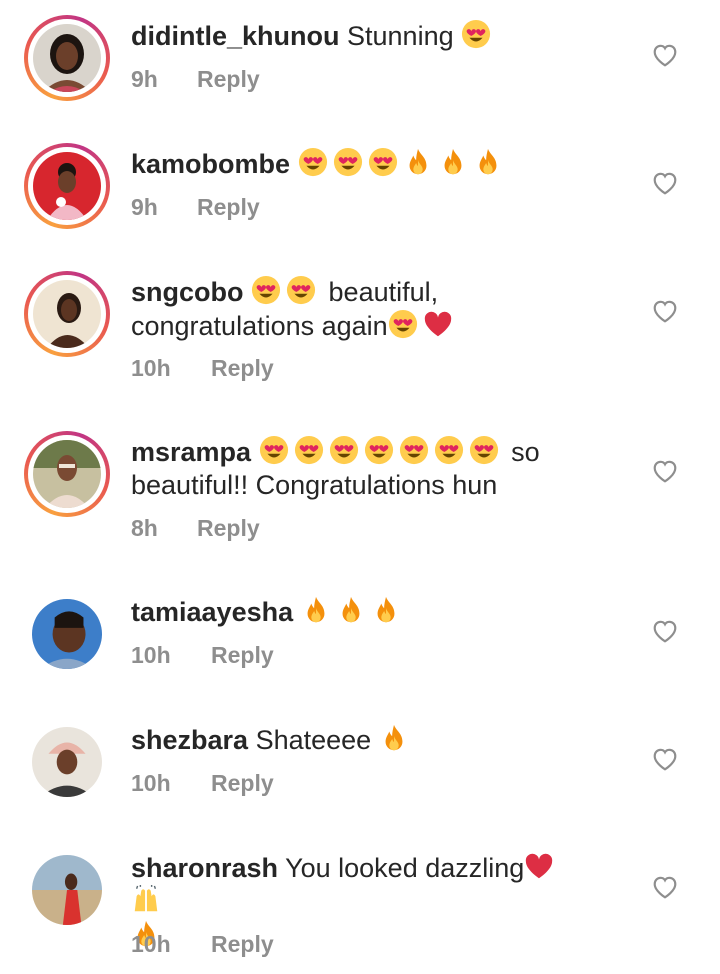 Image resolution: width=720 pixels, height=974 pixels. What do you see at coordinates (144, 528) in the screenshot?
I see `comment-timestamp: 8h` at bounding box center [144, 528].